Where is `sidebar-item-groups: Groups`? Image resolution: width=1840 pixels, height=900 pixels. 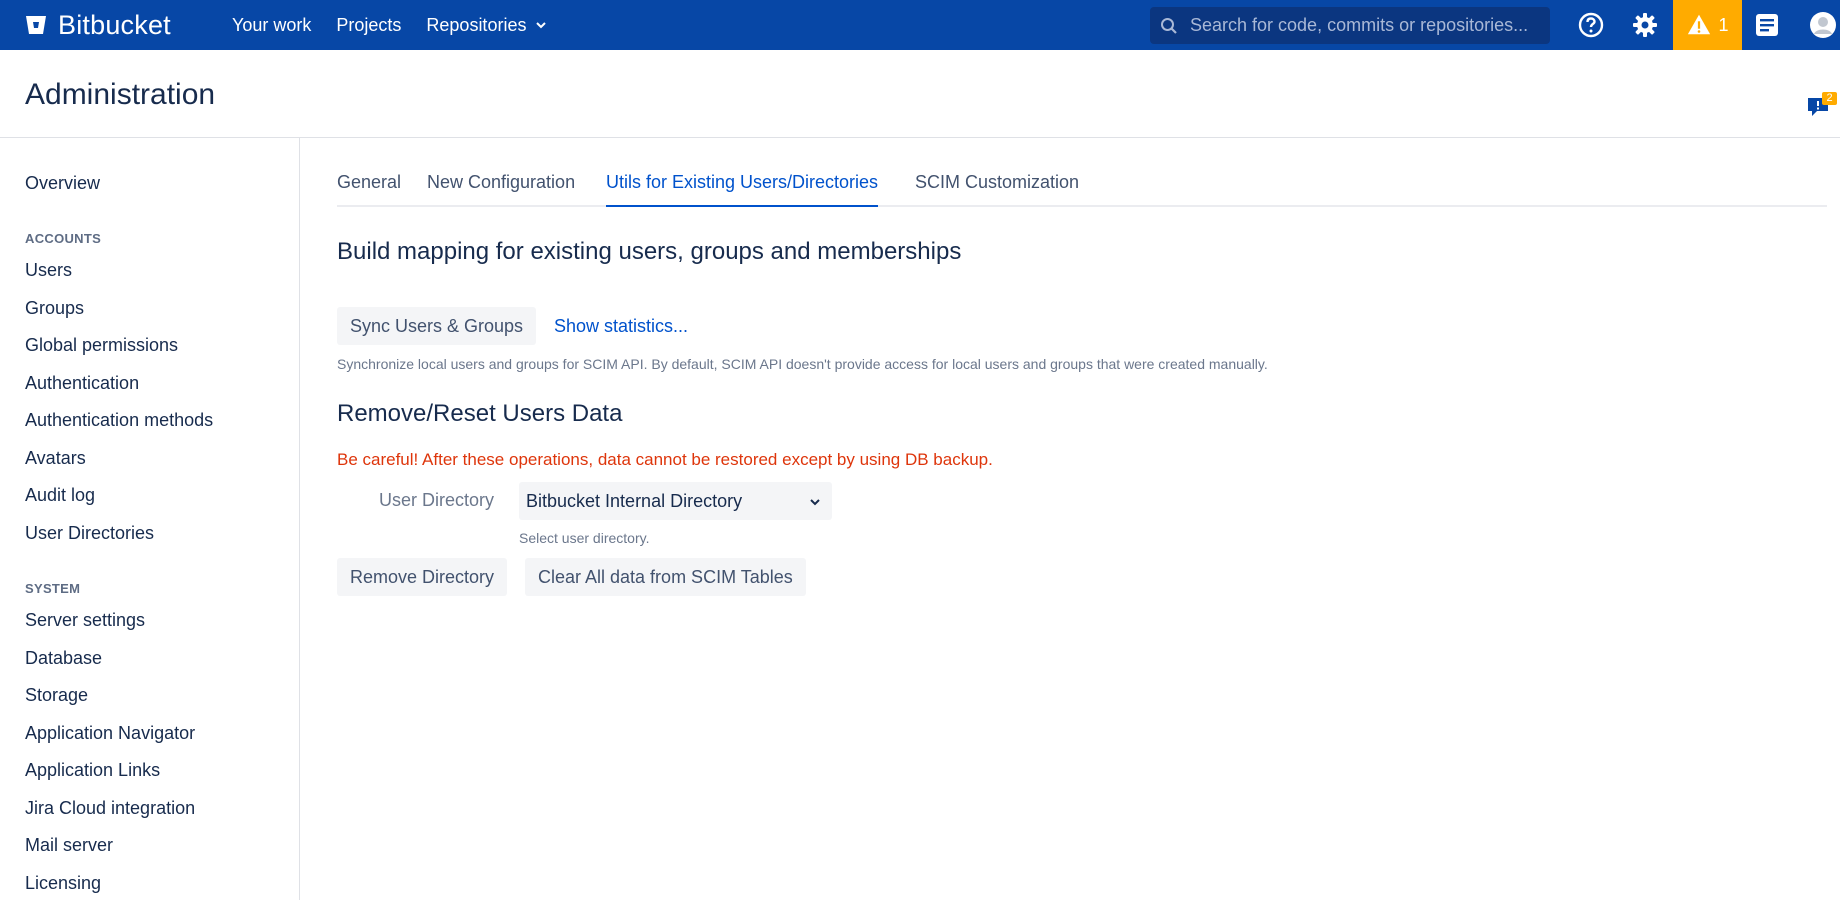 sidebar-item-groups: Groups is located at coordinates (54, 308).